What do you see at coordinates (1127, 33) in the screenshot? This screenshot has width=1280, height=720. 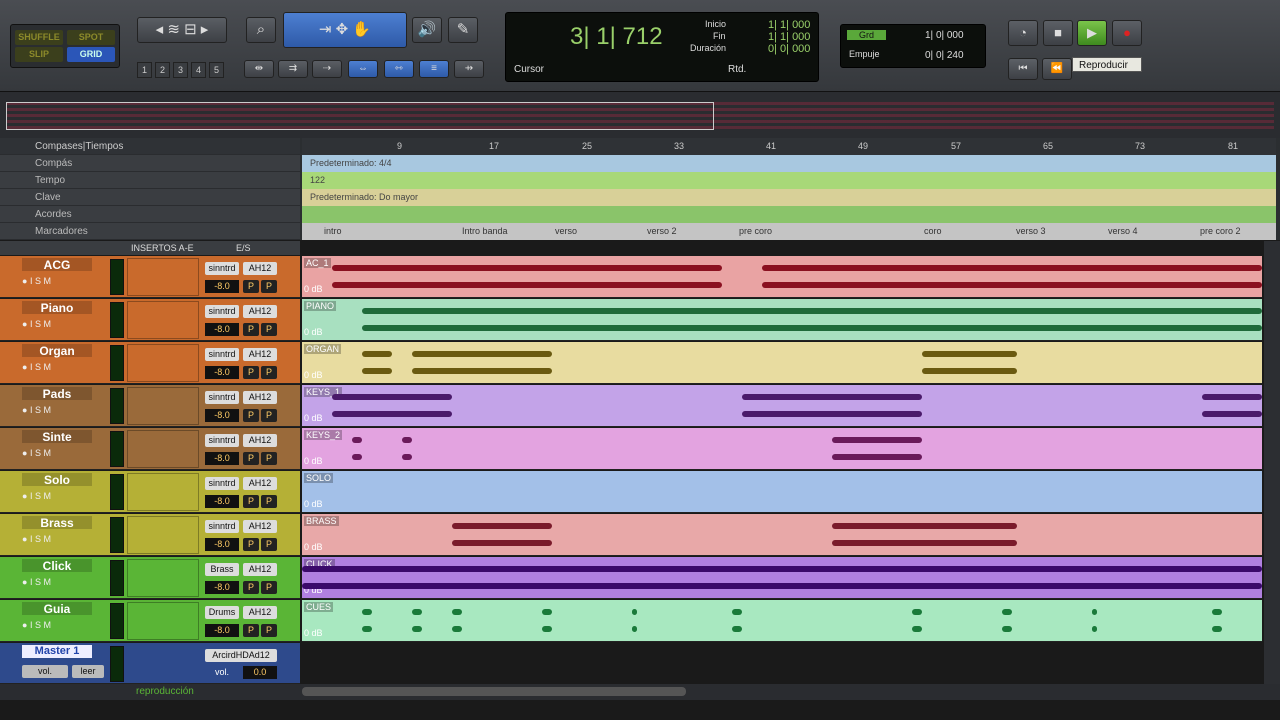 I see `record-button: ●` at bounding box center [1127, 33].